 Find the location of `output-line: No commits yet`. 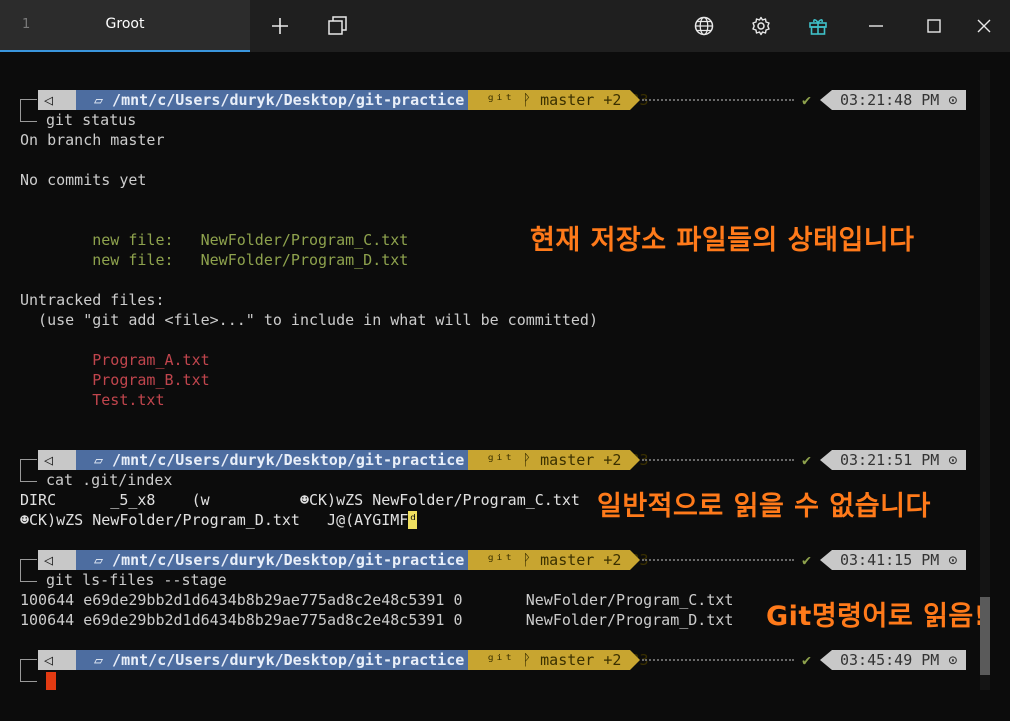

output-line: No commits yet is located at coordinates (83, 180).